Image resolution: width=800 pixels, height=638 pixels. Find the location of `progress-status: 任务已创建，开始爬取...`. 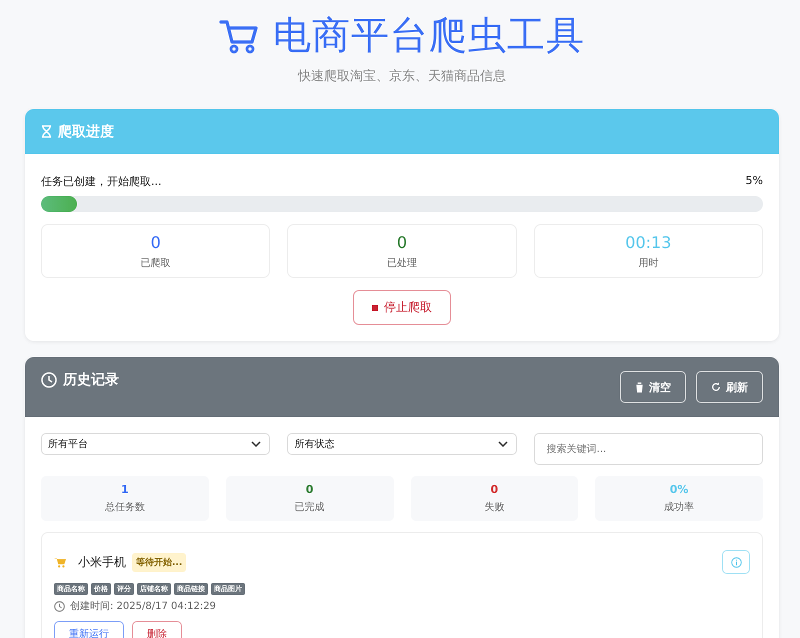

progress-status: 任务已创建，开始爬取... is located at coordinates (101, 181).